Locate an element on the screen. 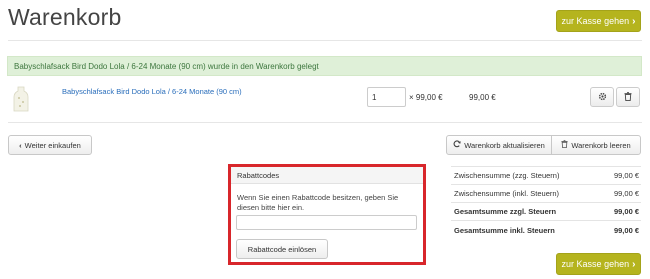 Image resolution: width=650 pixels, height=279 pixels. item-delete-button is located at coordinates (628, 97).